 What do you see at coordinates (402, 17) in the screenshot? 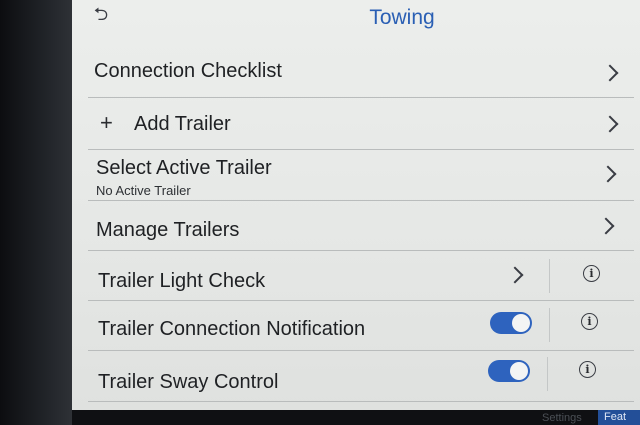
I see `page-title: Towing` at bounding box center [402, 17].